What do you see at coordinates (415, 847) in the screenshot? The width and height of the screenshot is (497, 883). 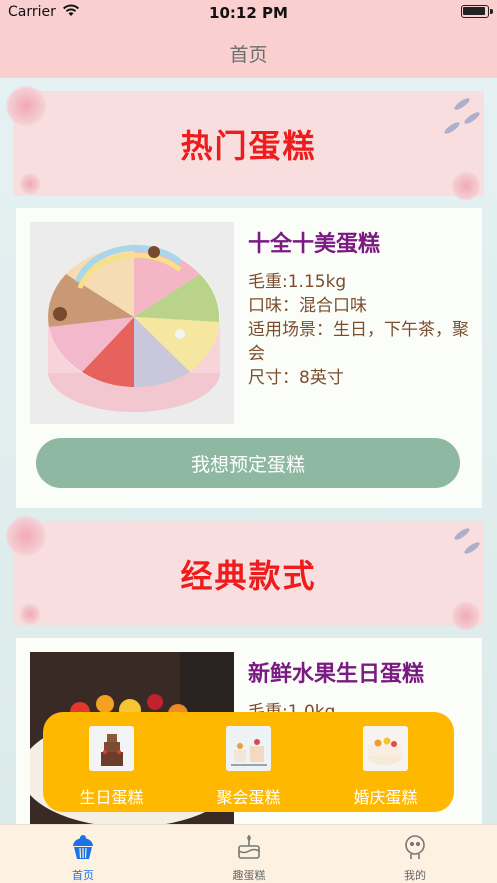 I see `profile-icon` at bounding box center [415, 847].